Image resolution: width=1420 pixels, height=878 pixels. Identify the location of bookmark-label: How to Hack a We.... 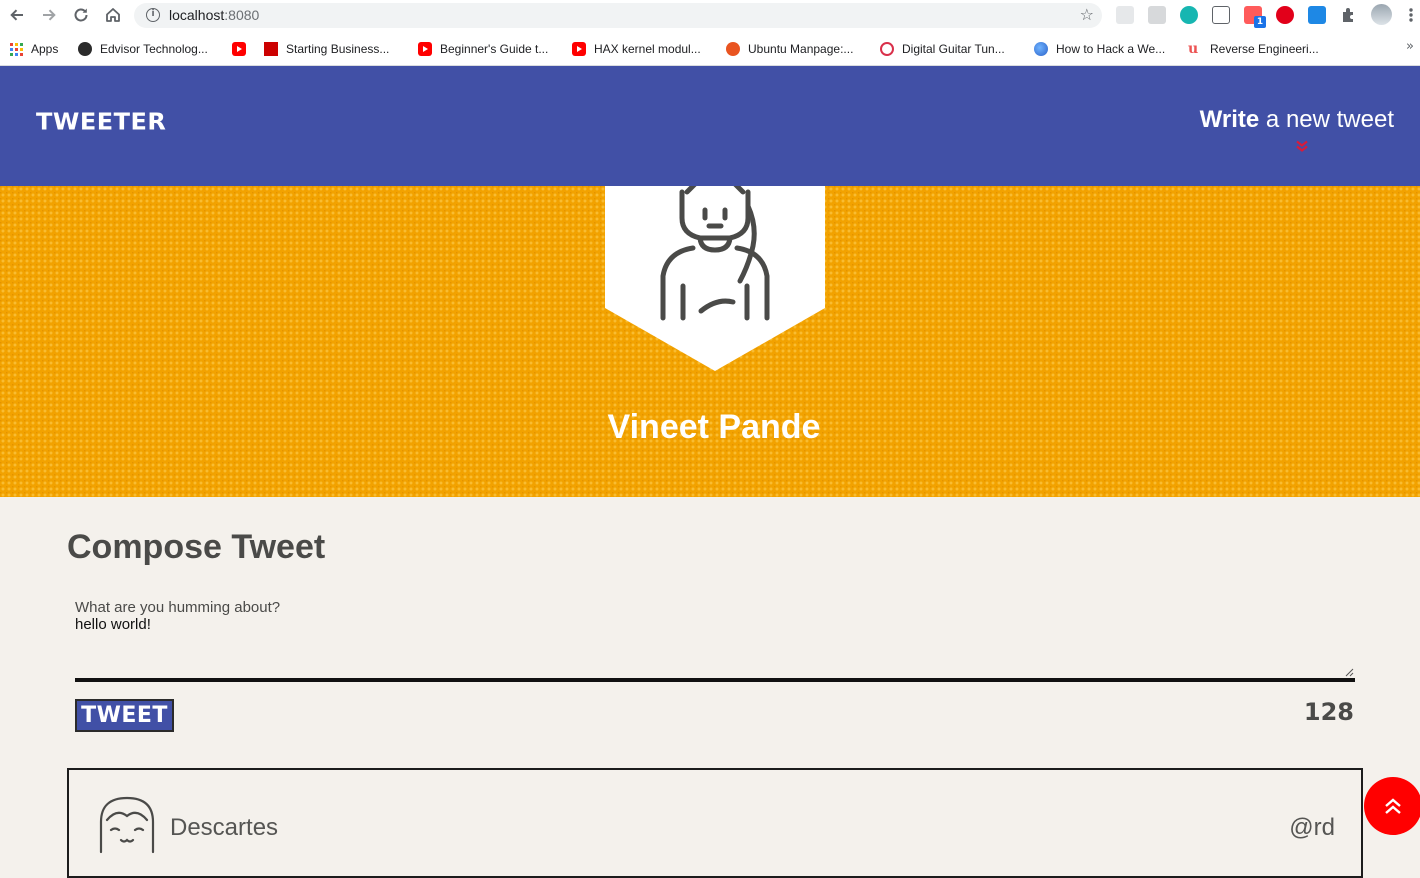
(1111, 49).